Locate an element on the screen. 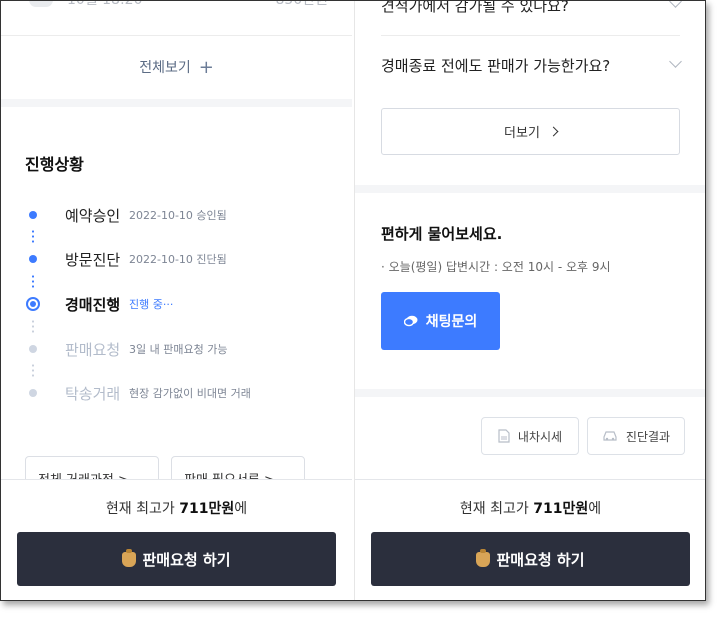  faq-item: 견적가에서 감가될 수 있나요? is located at coordinates (531, 8).